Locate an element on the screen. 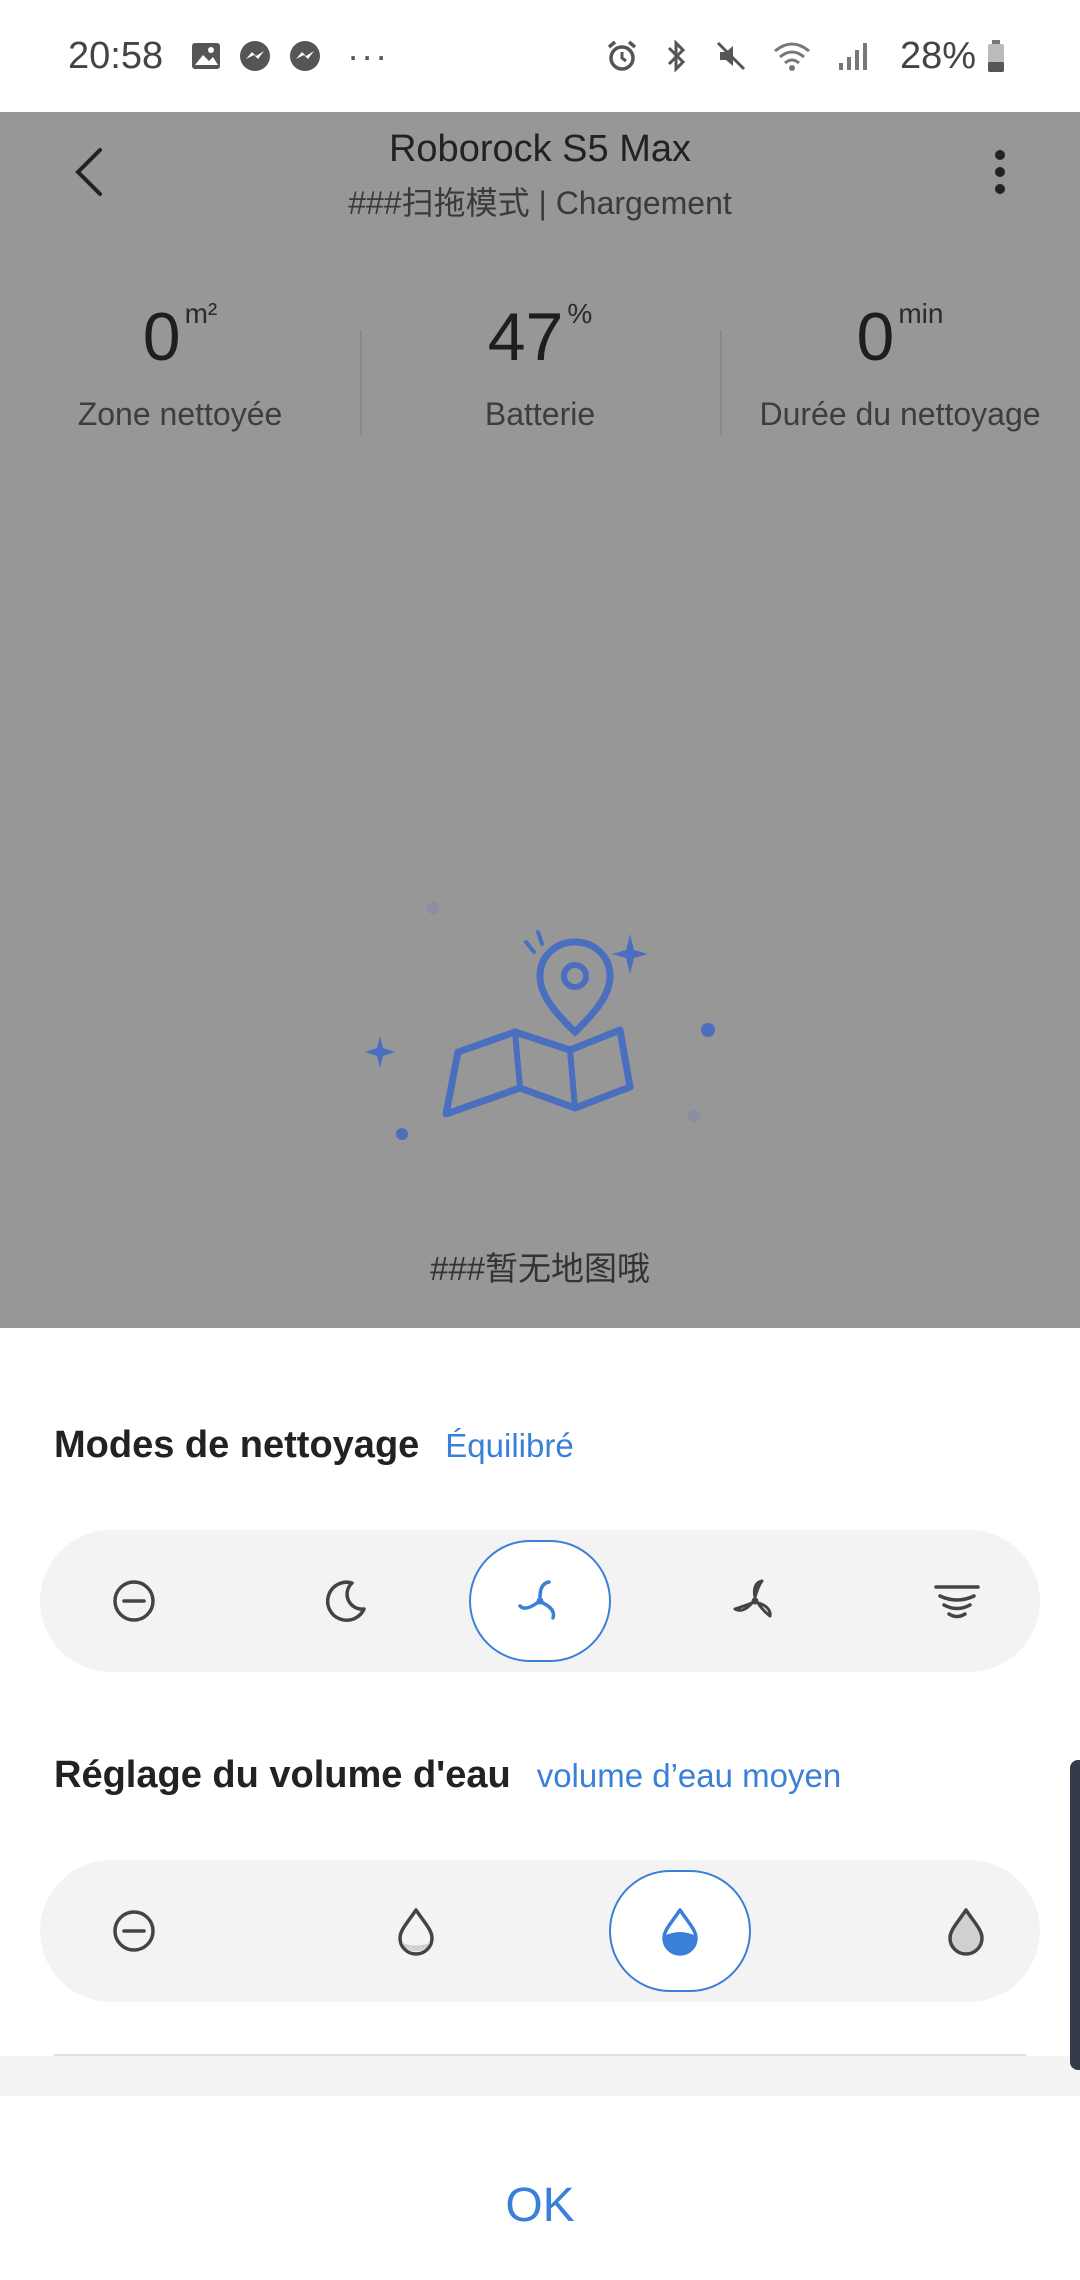 The height and width of the screenshot is (2280, 1080). ok-button: OK is located at coordinates (540, 2205).